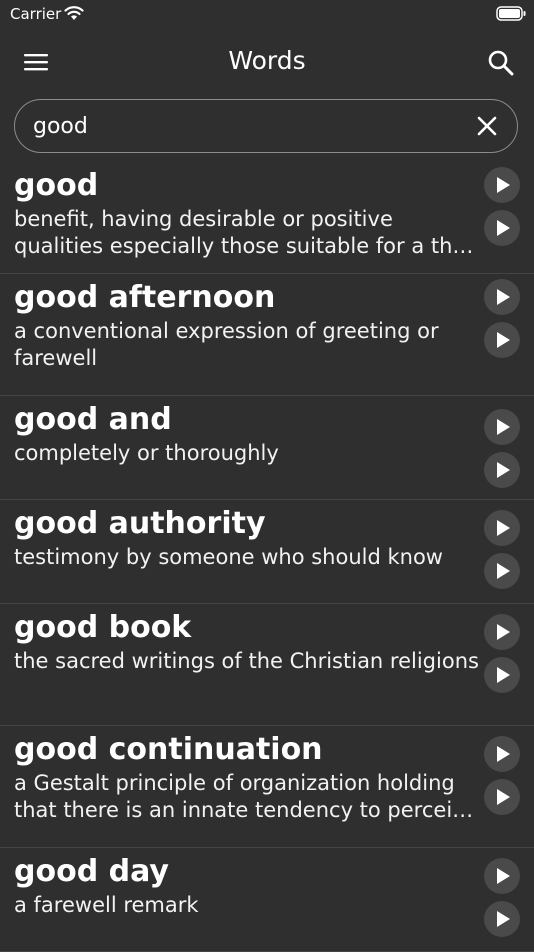 Image resolution: width=534 pixels, height=952 pixels. What do you see at coordinates (140, 523) in the screenshot?
I see `entry-word: good authority` at bounding box center [140, 523].